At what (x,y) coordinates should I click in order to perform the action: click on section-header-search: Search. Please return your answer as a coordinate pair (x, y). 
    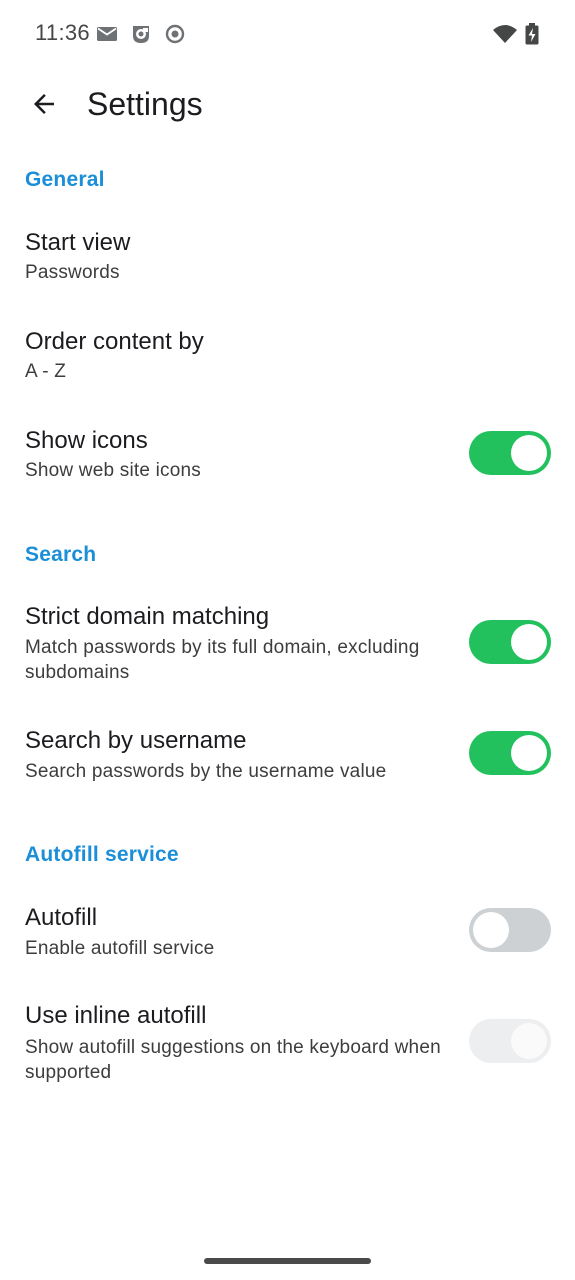
    Looking at the image, I should click on (61, 554).